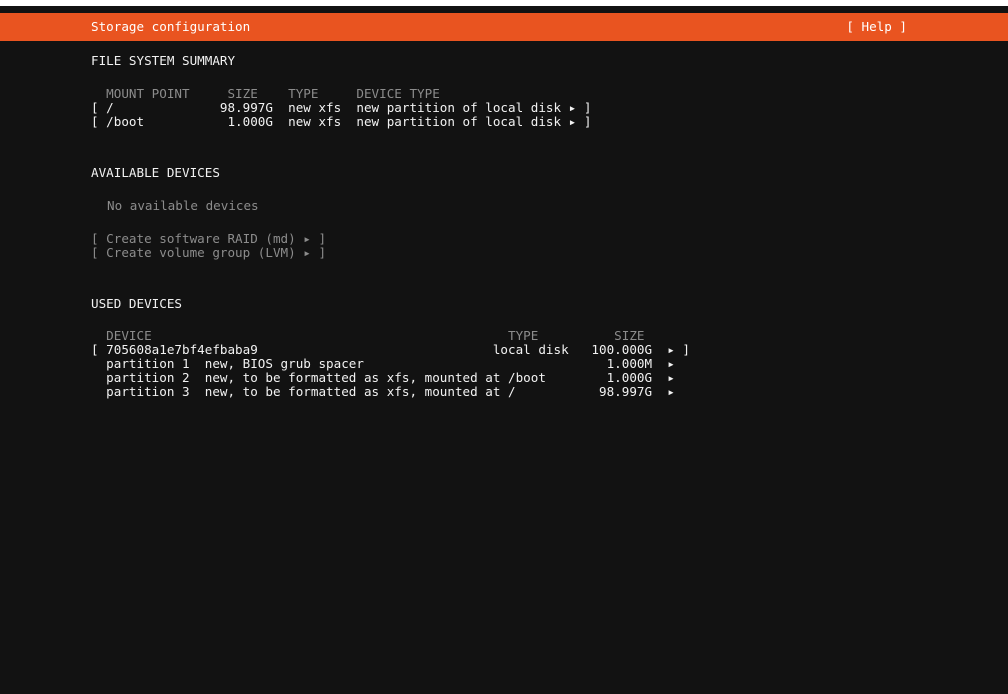 The height and width of the screenshot is (694, 1008). I want to click on used-devices-heading: USED DEVICES, so click(136, 303).